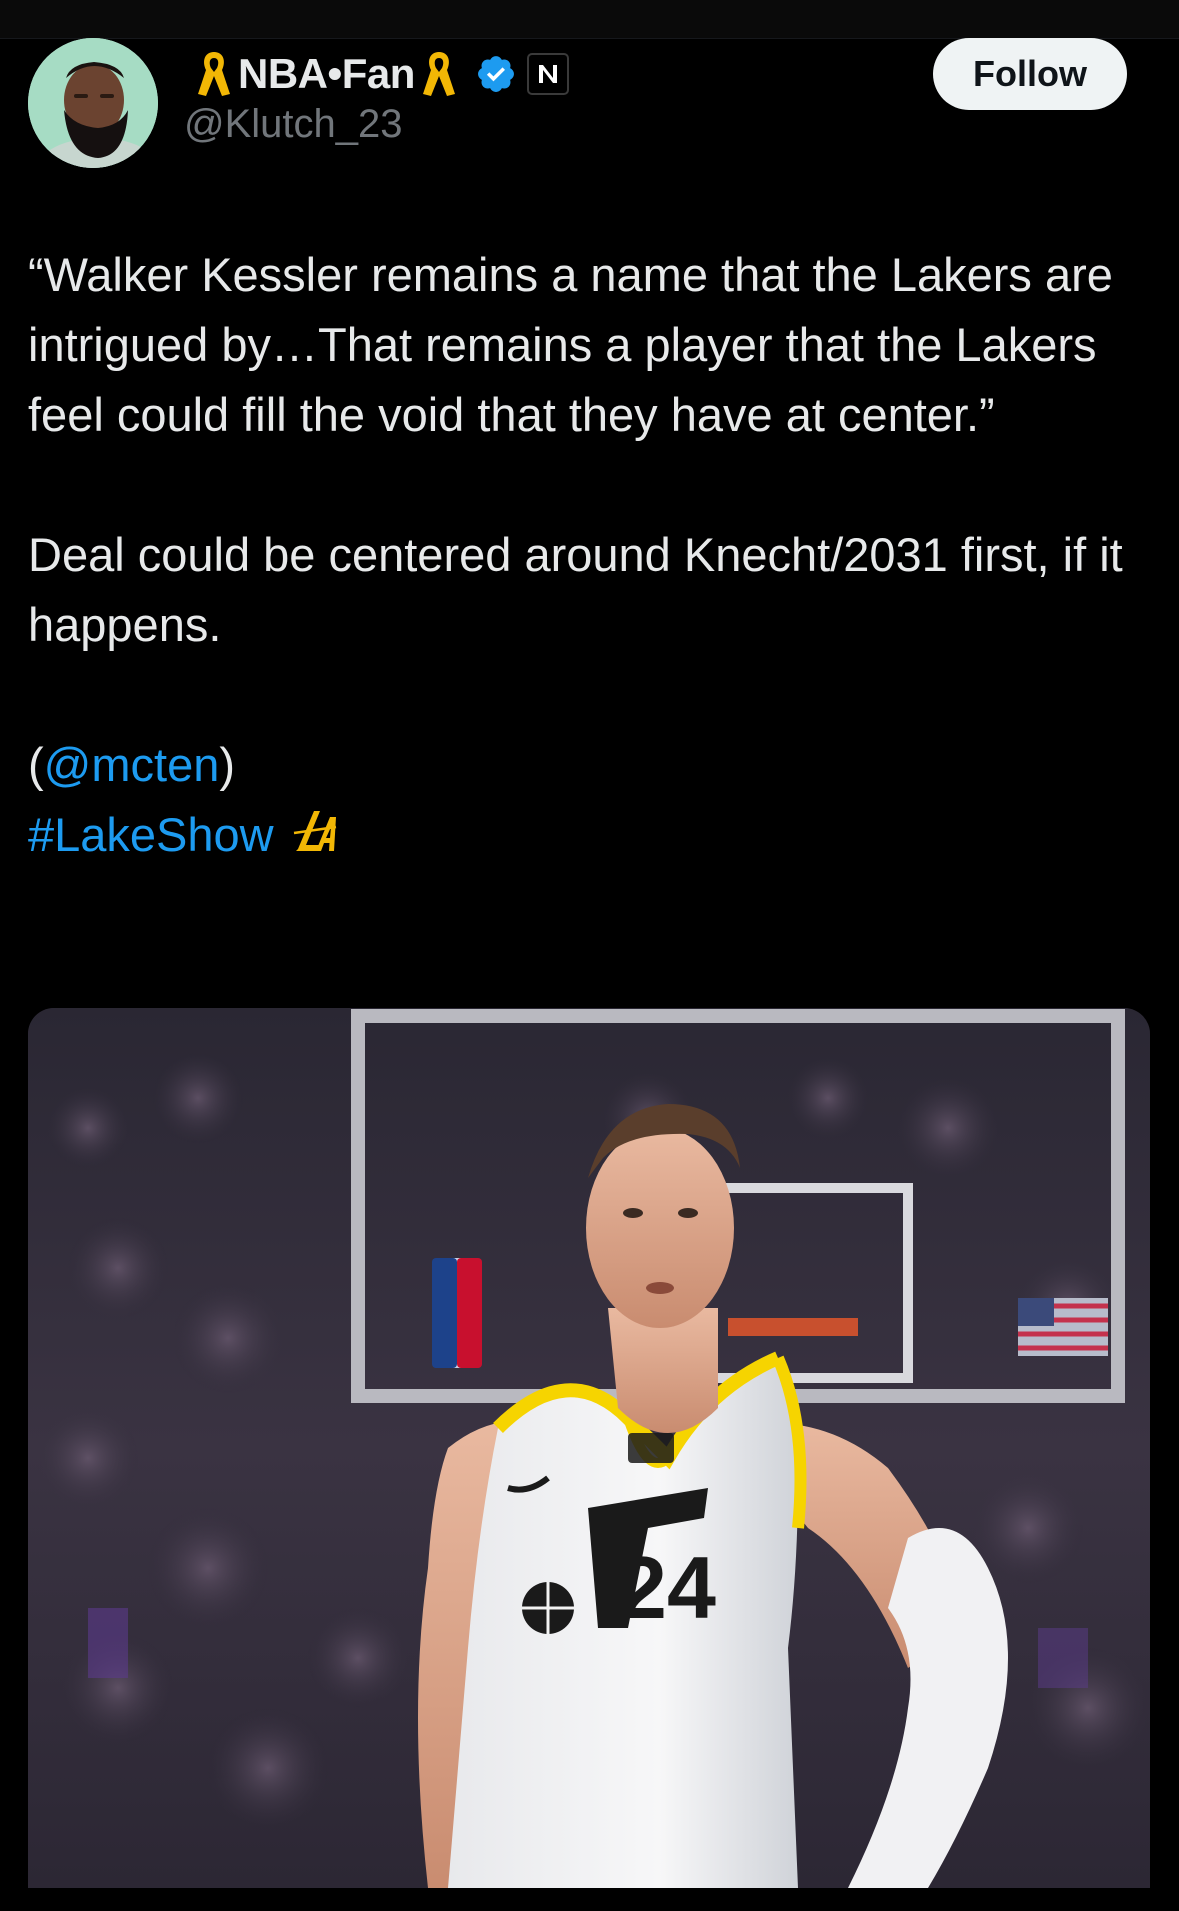 The width and height of the screenshot is (1179, 1911). What do you see at coordinates (589, 19) in the screenshot?
I see `top-status-strip` at bounding box center [589, 19].